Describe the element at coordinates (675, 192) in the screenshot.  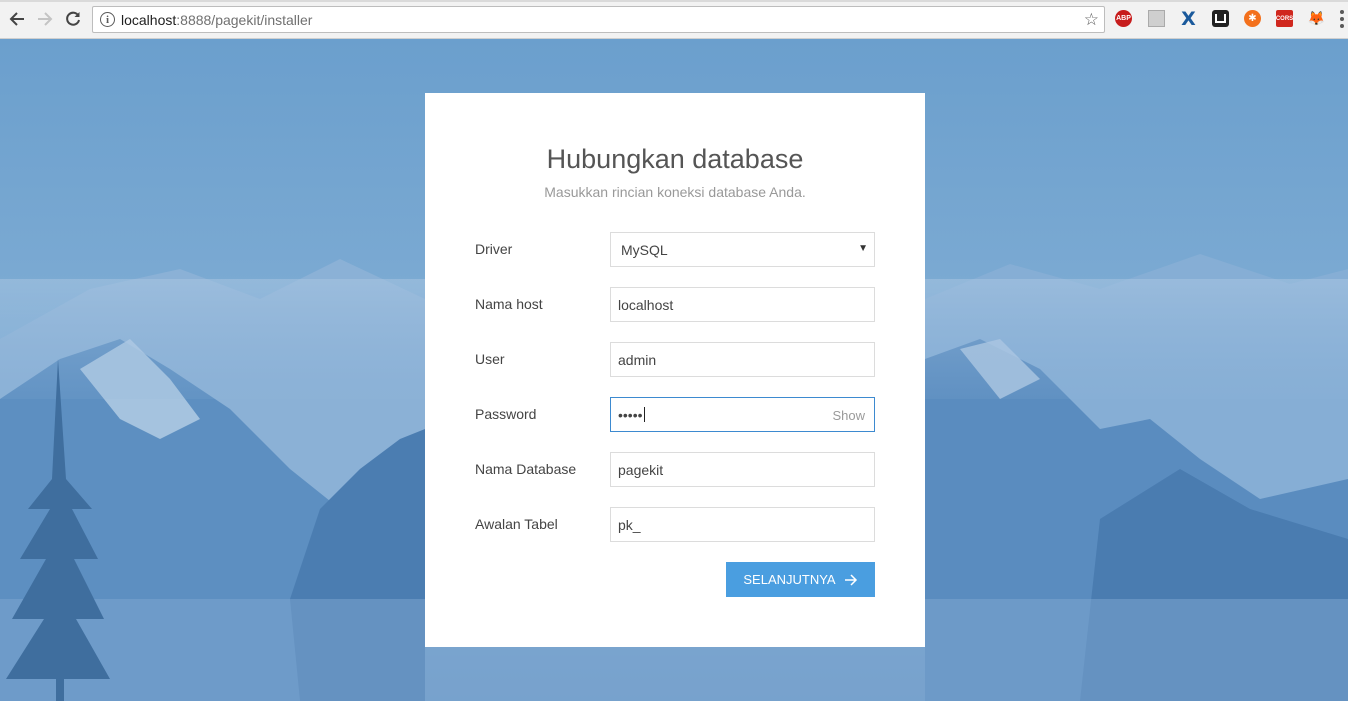
I see `page-subtitle: Masukkan rincian koneksi database Anda.` at that location.